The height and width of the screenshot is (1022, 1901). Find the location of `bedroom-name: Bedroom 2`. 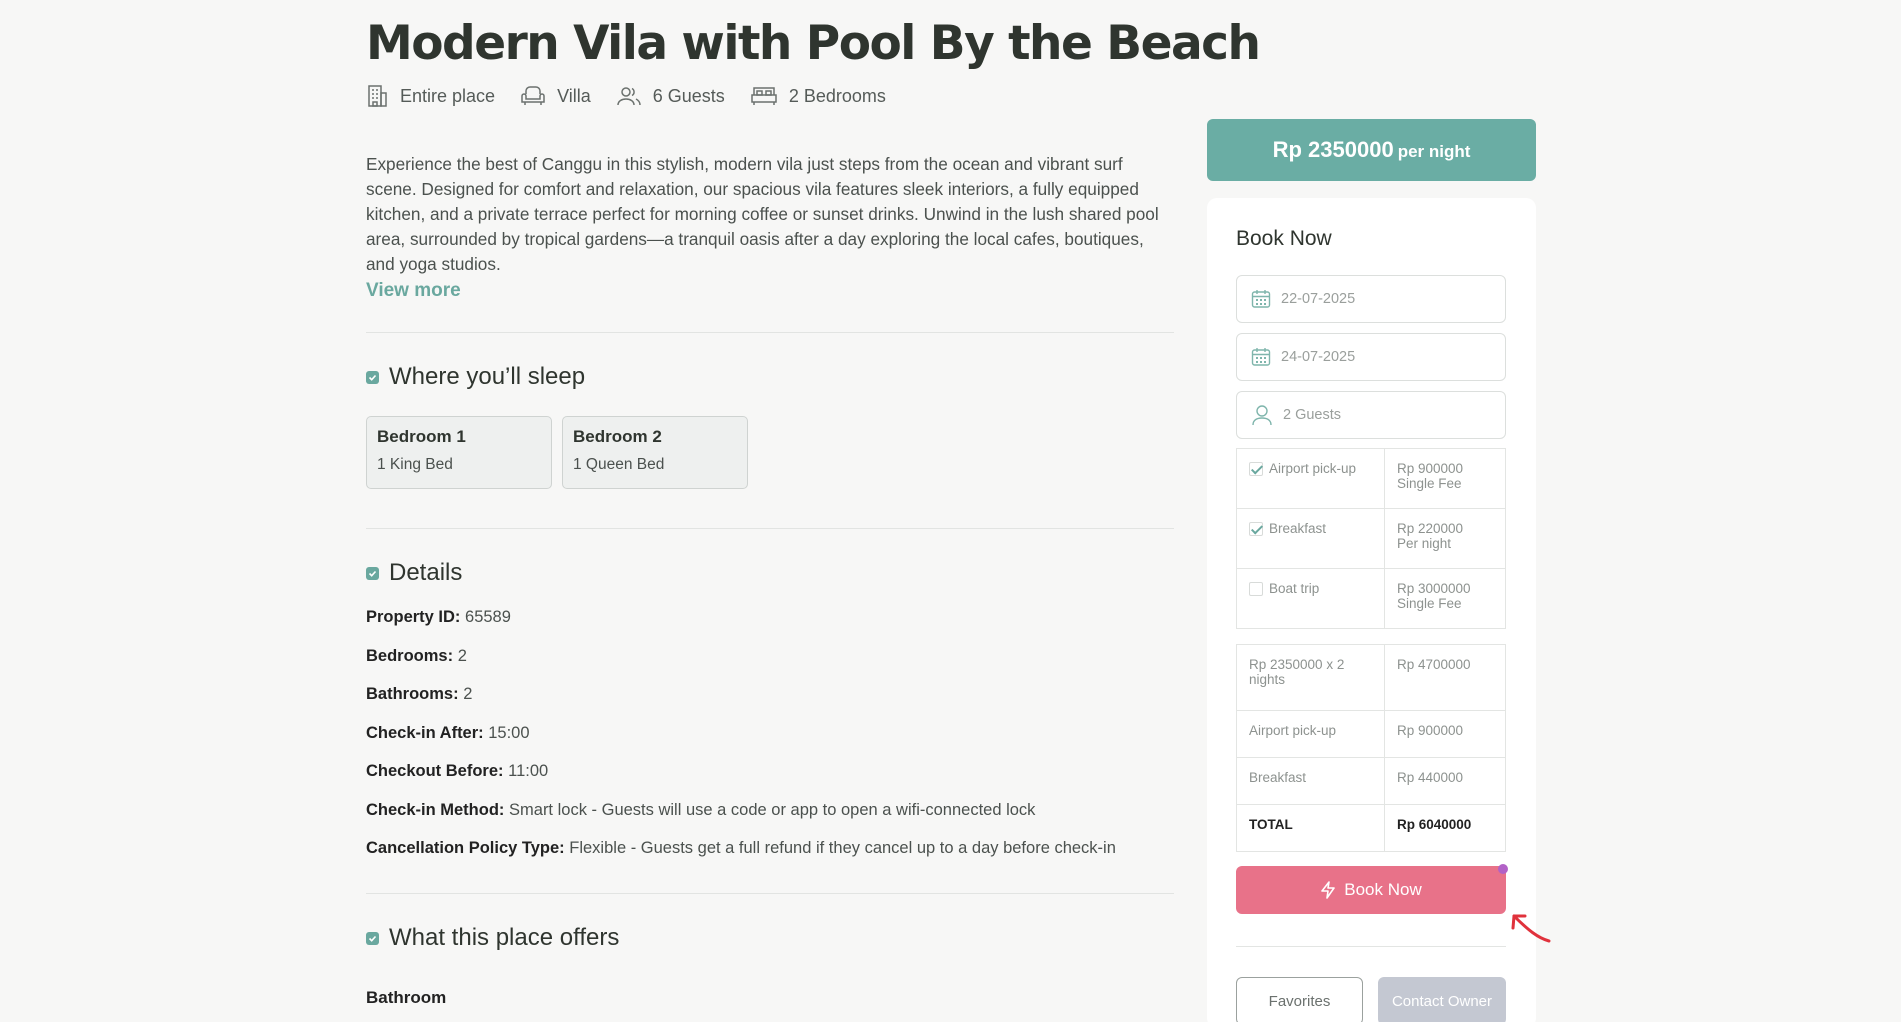

bedroom-name: Bedroom 2 is located at coordinates (617, 436).